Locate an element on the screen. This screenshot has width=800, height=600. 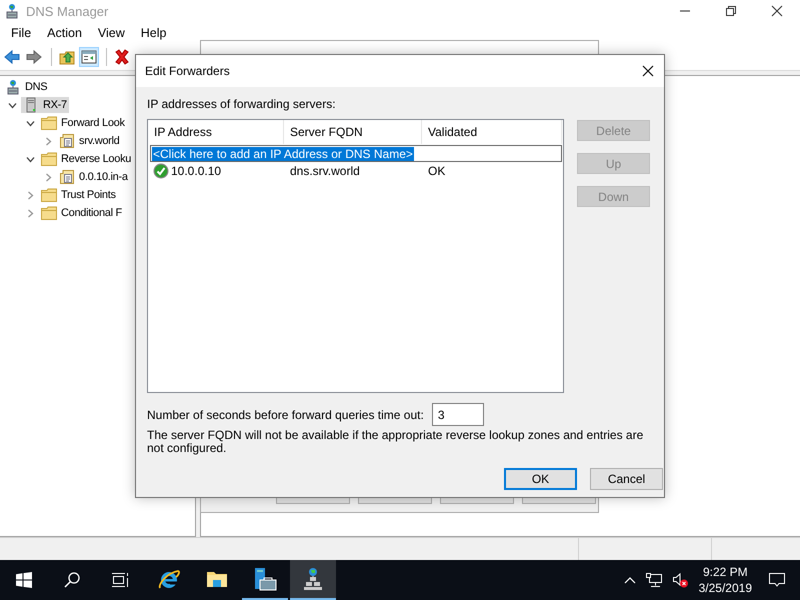
column-header: Validated is located at coordinates (492, 132).